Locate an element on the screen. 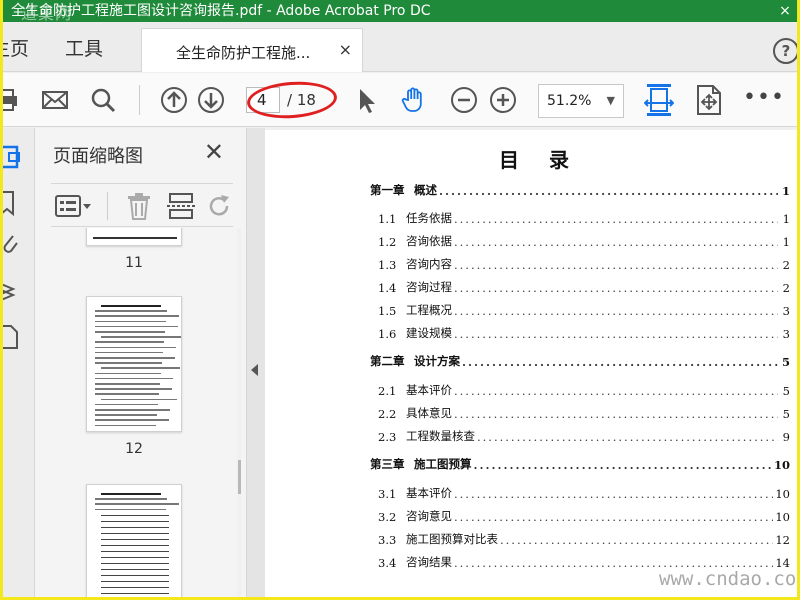 The image size is (800, 600). toc-row-text: 设计方案 is located at coordinates (437, 361).